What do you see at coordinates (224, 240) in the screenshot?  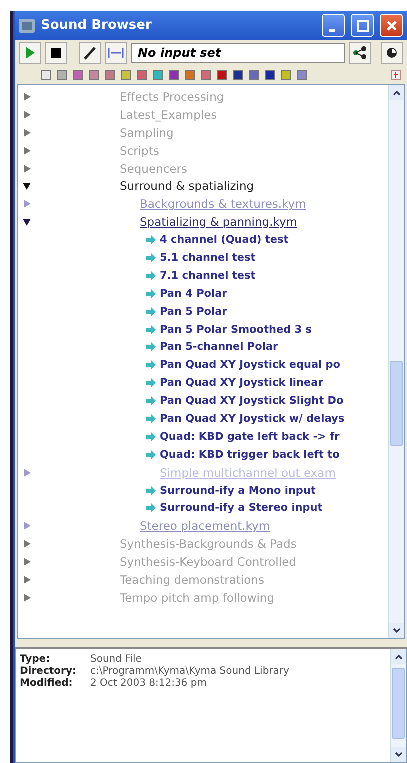 I see `tree-item: 4 channel (Quad) test` at bounding box center [224, 240].